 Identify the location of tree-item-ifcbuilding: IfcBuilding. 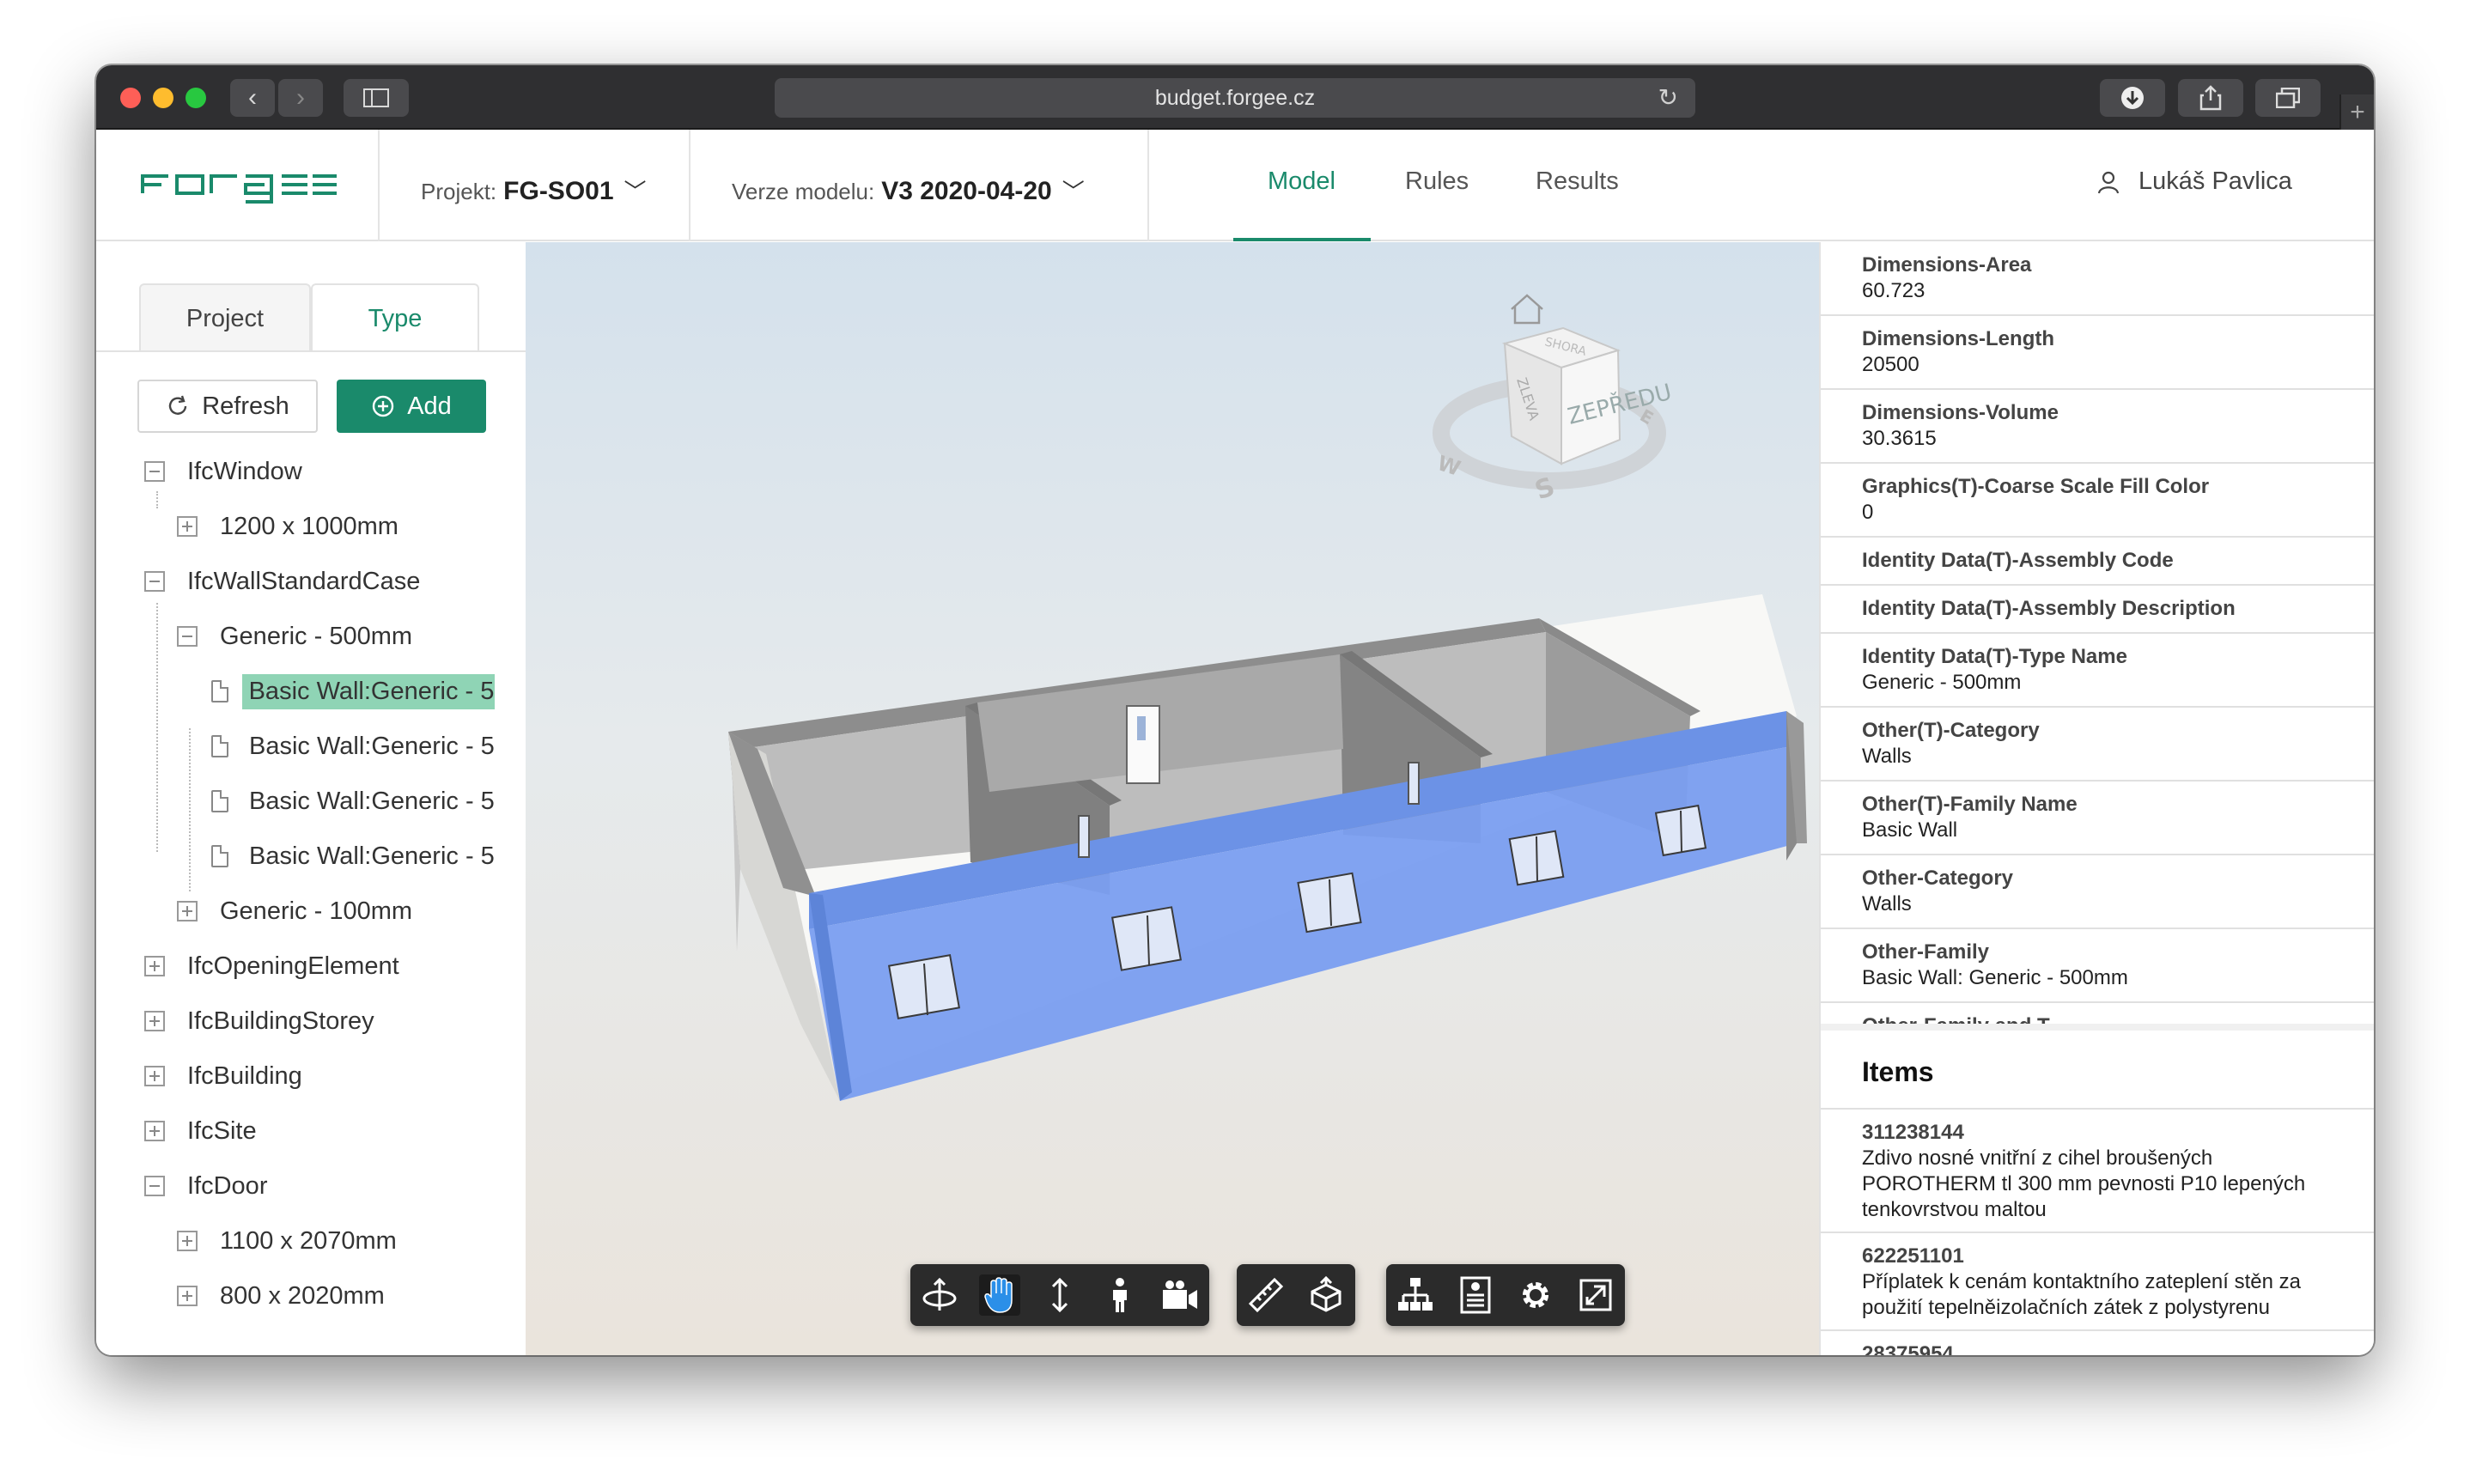
(223, 1076).